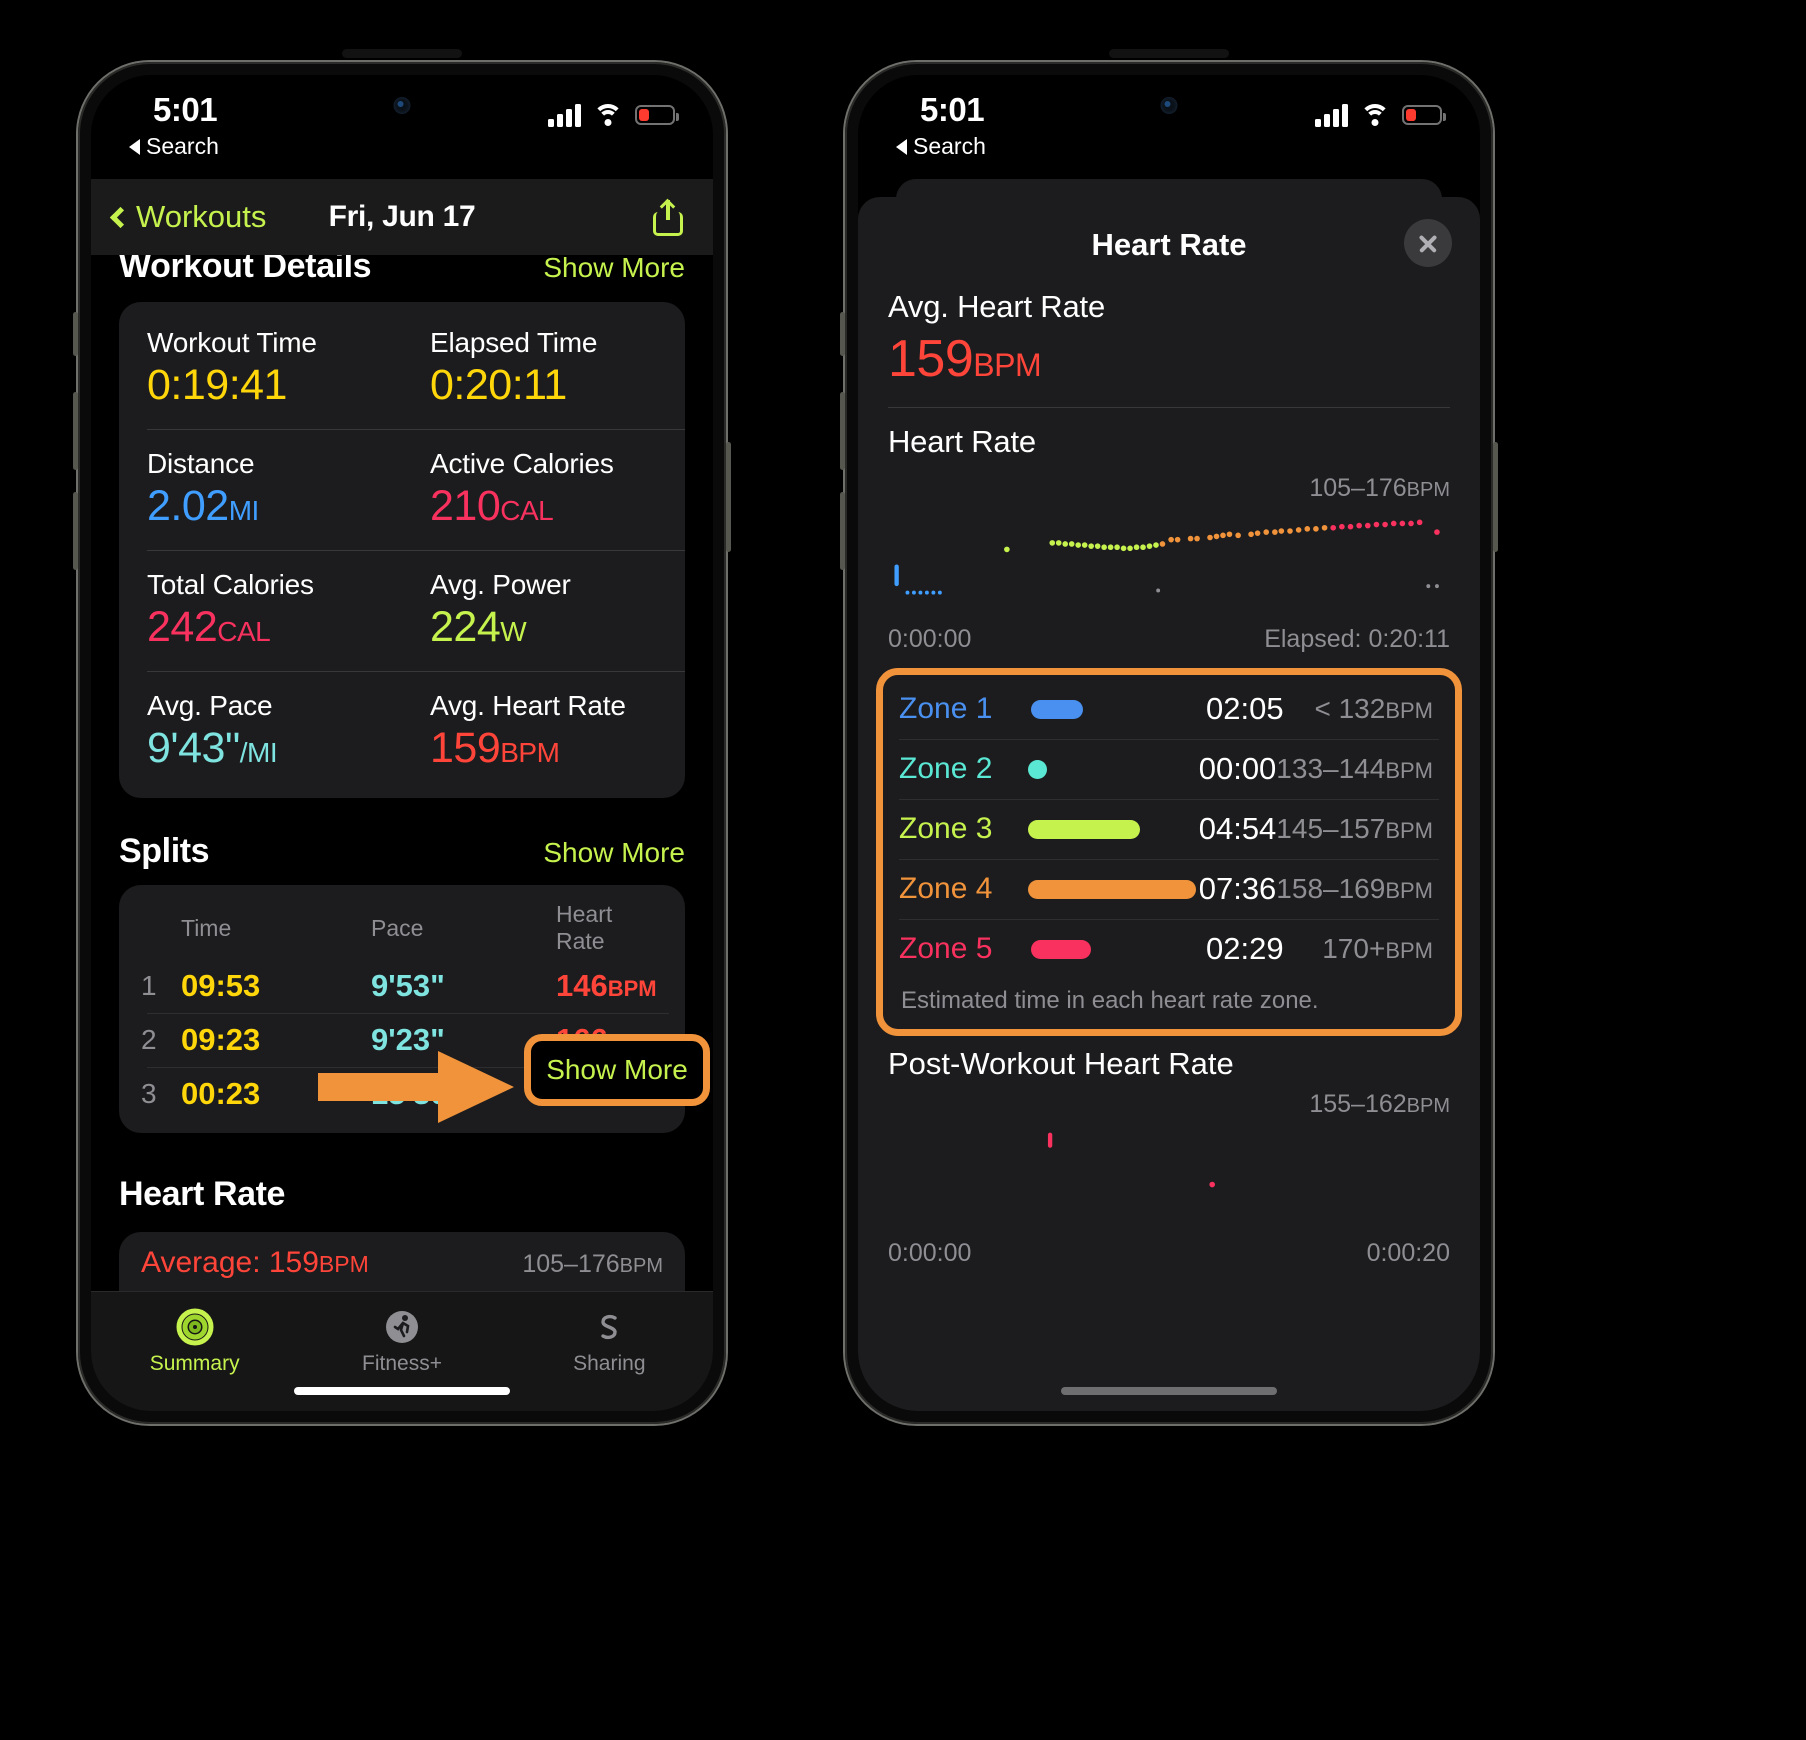 The image size is (1806, 1740). I want to click on heart-rate-show-more-label: Show More, so click(617, 1069).